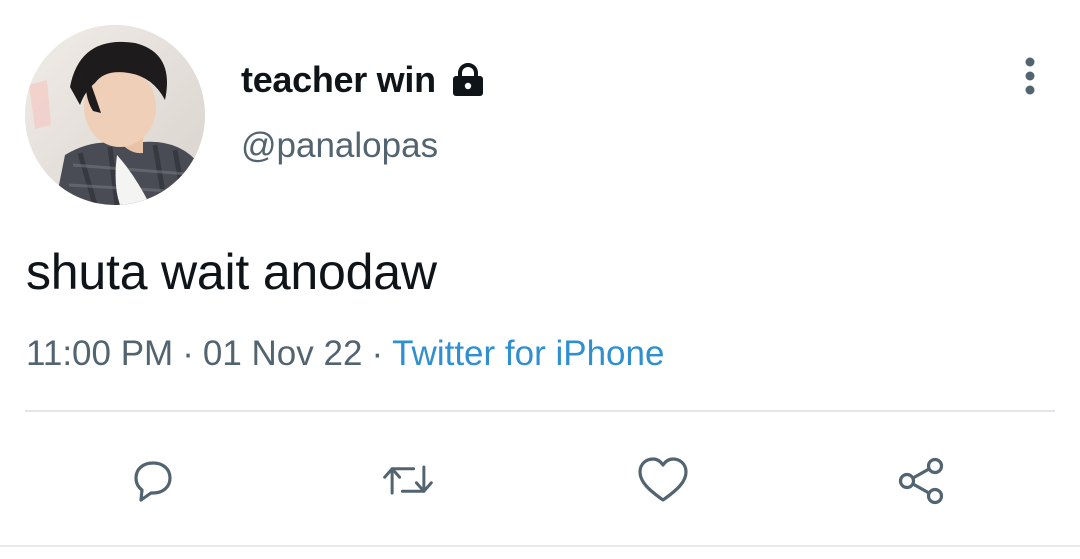 The height and width of the screenshot is (559, 1080). I want to click on tweet-time: 11:00 PM, so click(100, 353).